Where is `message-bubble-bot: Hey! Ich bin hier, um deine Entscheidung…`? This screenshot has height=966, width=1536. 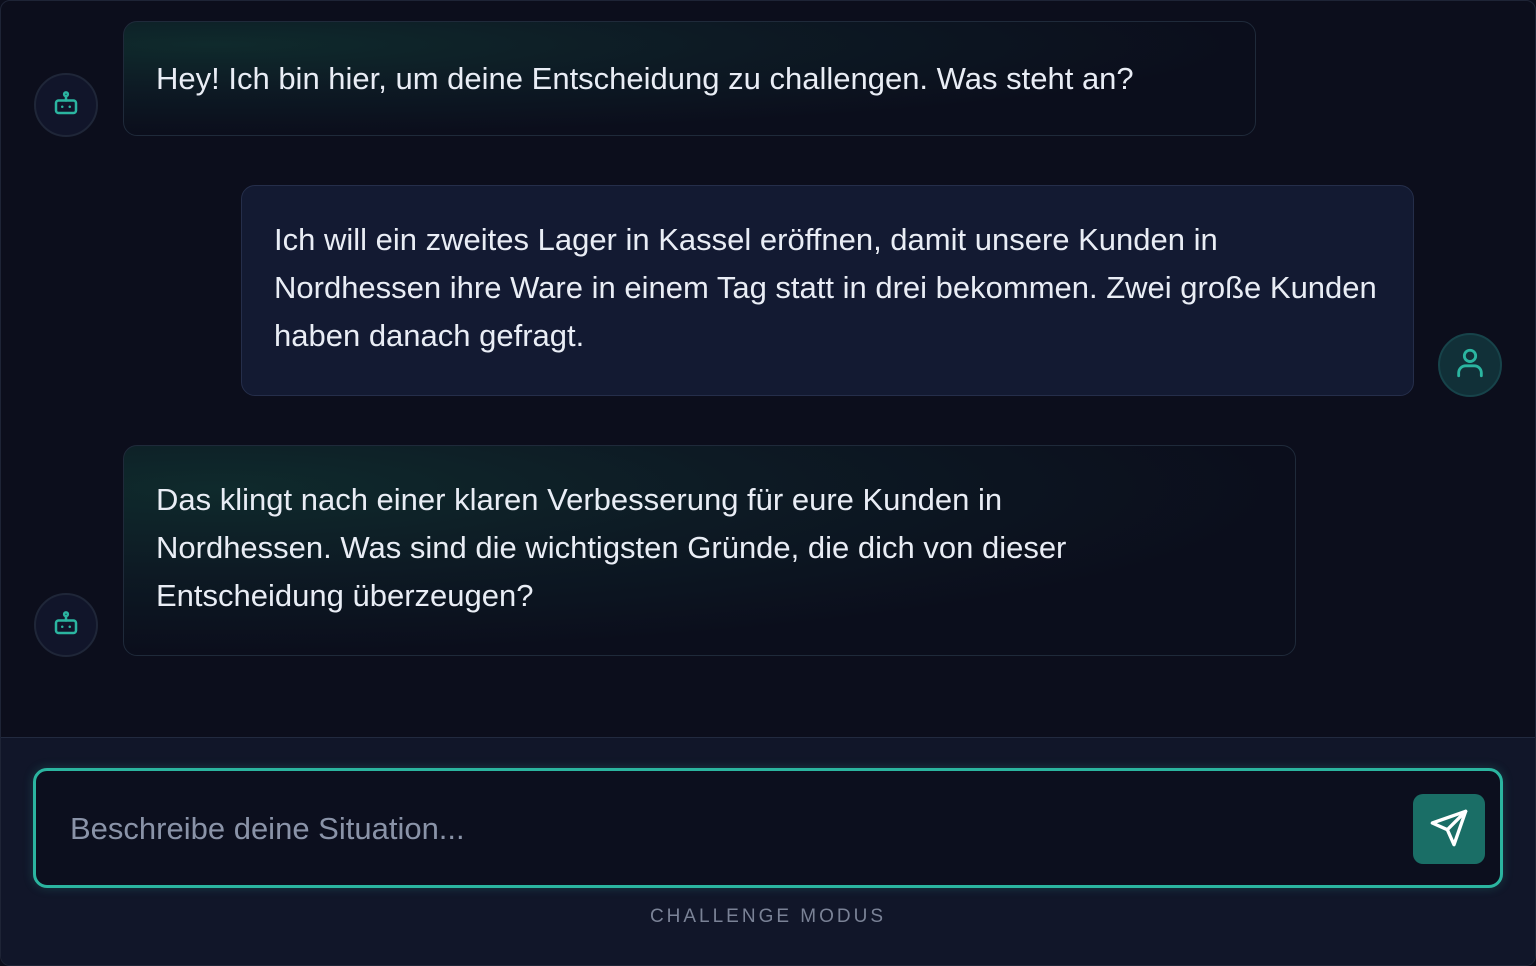 message-bubble-bot: Hey! Ich bin hier, um deine Entscheidung… is located at coordinates (689, 78).